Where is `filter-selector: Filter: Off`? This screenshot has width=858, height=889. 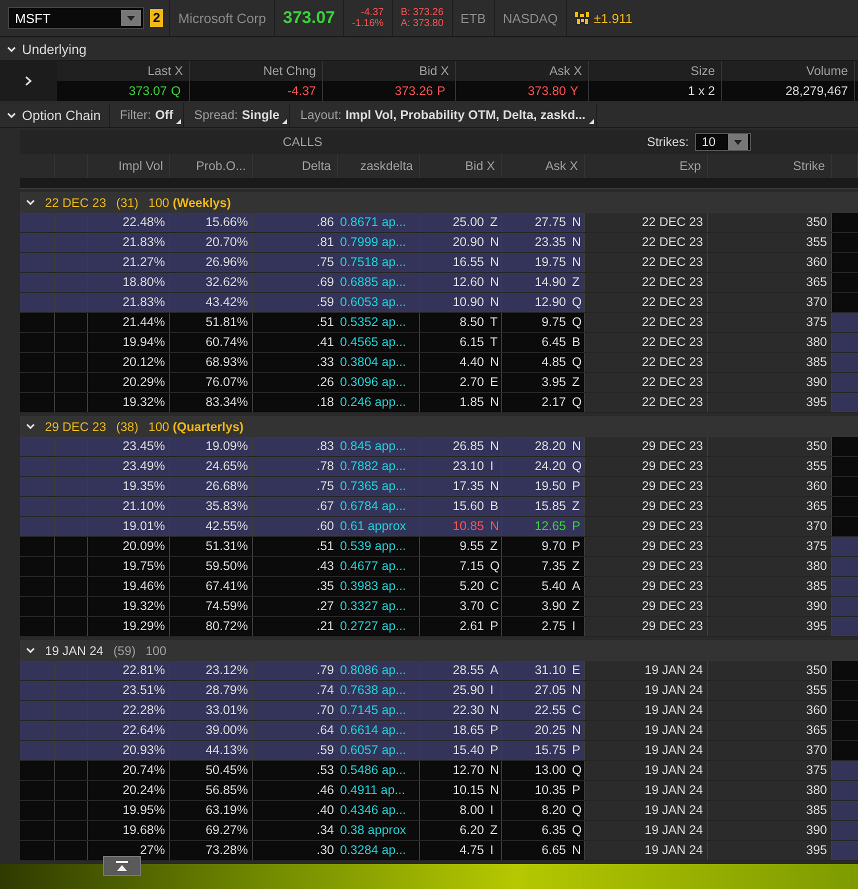 filter-selector: Filter: Off is located at coordinates (146, 115).